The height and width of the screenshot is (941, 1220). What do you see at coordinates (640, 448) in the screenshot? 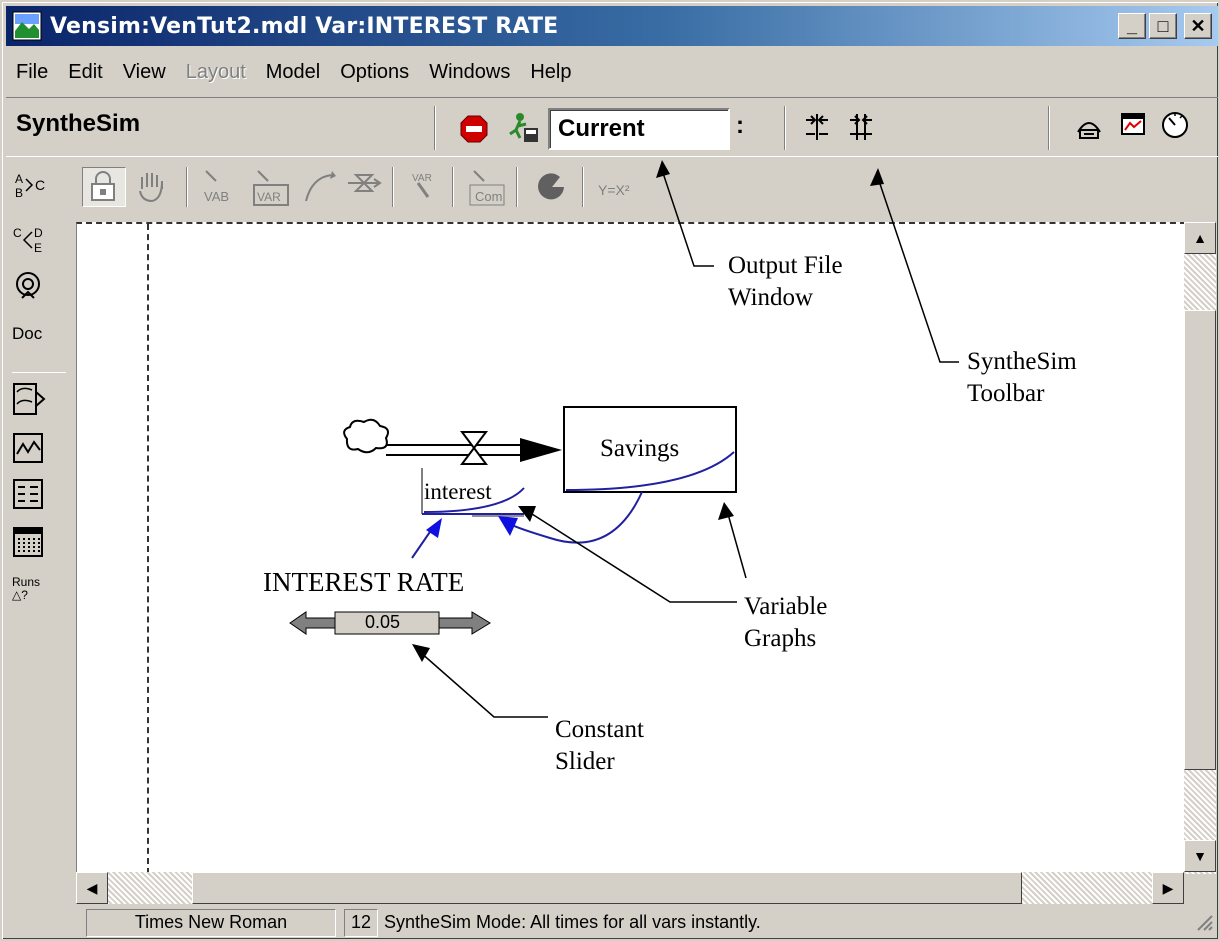
I see `savings-label: Savings` at bounding box center [640, 448].